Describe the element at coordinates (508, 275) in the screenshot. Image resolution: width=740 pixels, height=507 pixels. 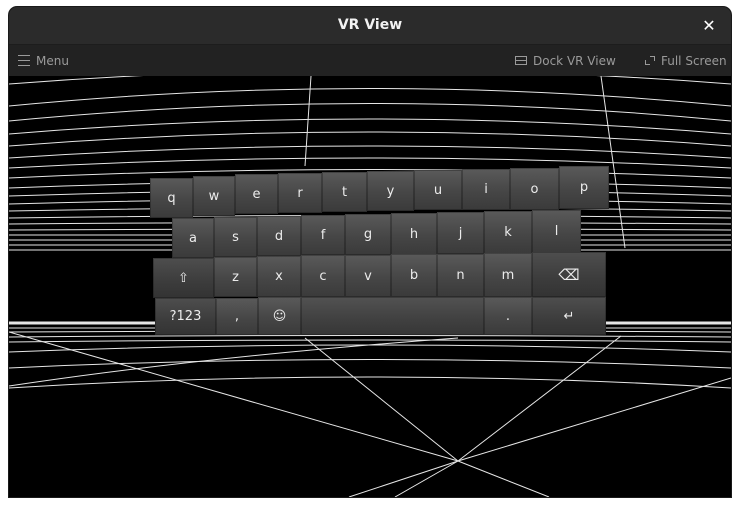
I see `key-m: m` at that location.